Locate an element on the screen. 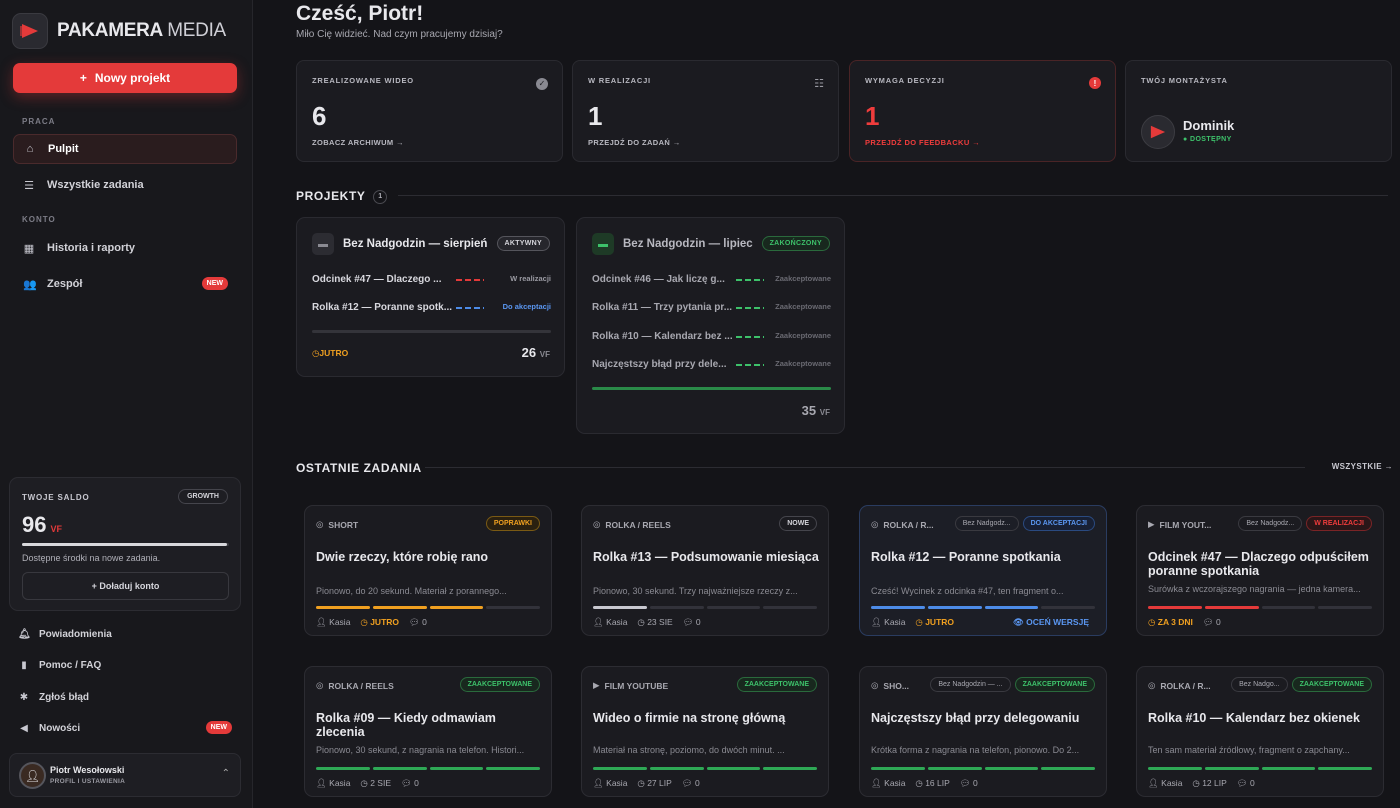 This screenshot has width=1400, height=808. project-progress is located at coordinates (431, 331).